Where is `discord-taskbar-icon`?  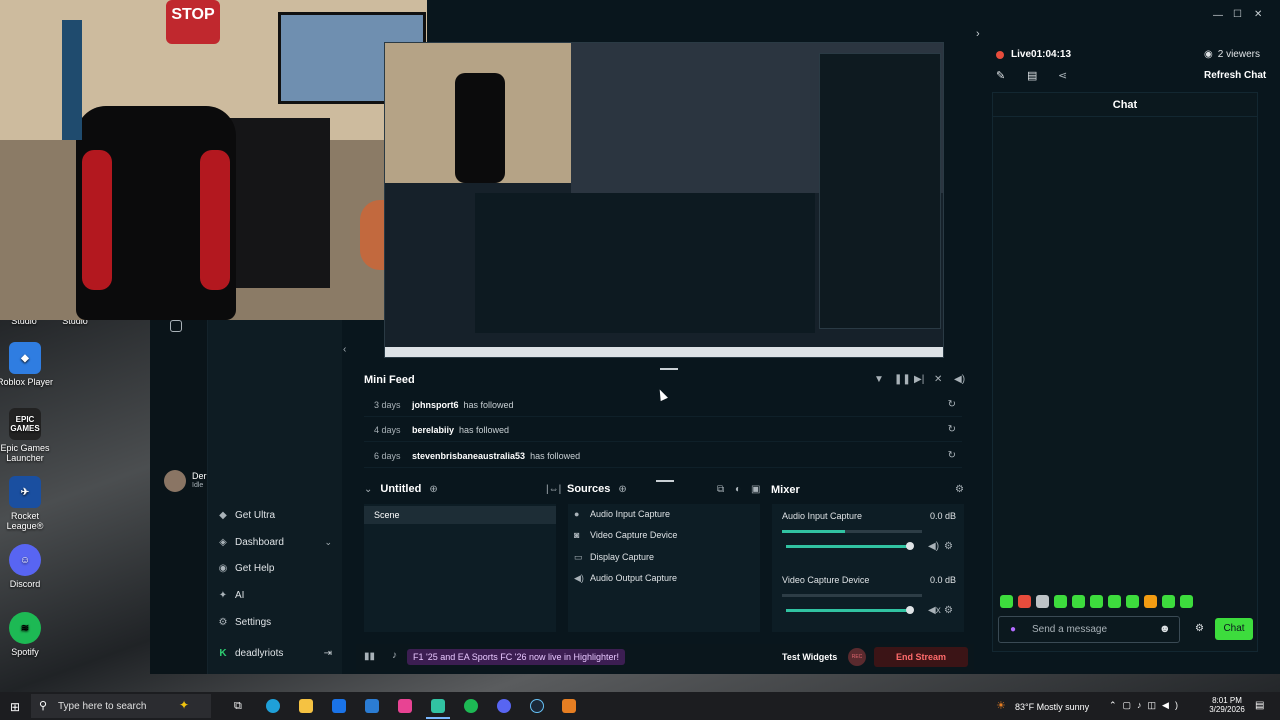
discord-taskbar-icon is located at coordinates (504, 706).